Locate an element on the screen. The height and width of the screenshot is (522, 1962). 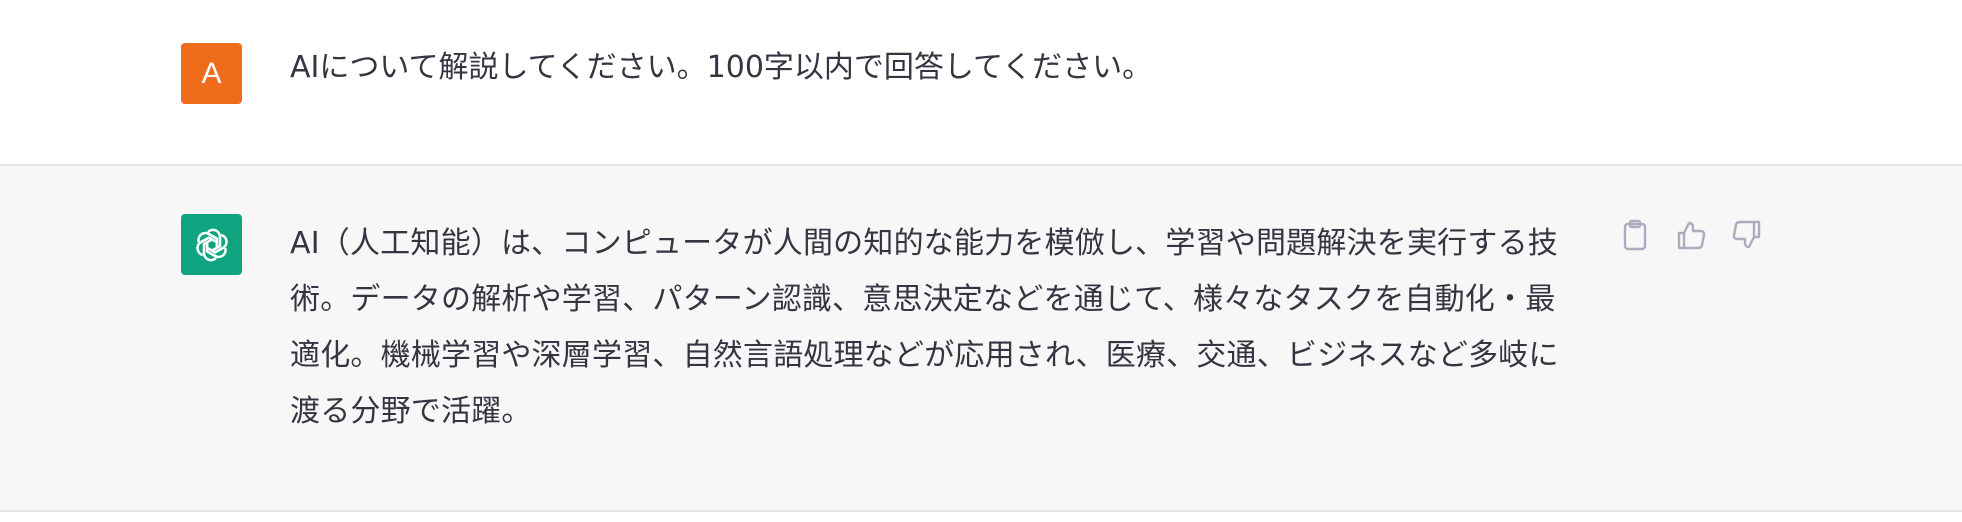
user-avatar-letter: A is located at coordinates (211, 73).